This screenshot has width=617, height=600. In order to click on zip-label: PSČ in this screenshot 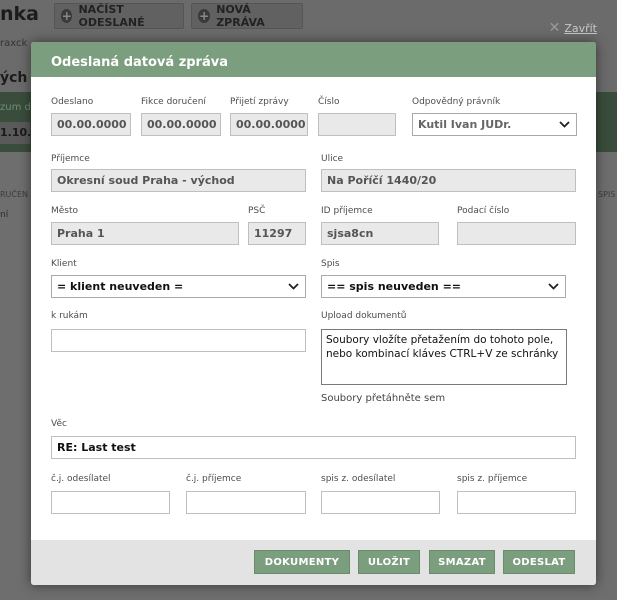, I will do `click(257, 211)`.